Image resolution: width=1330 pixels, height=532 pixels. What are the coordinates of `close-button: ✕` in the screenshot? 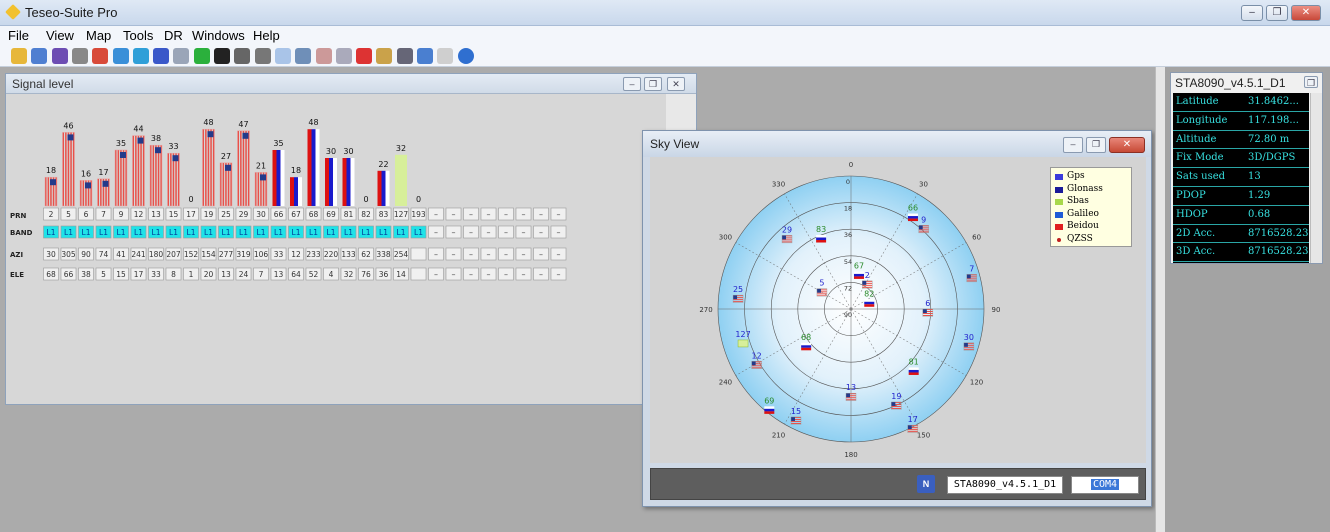 It's located at (1306, 13).